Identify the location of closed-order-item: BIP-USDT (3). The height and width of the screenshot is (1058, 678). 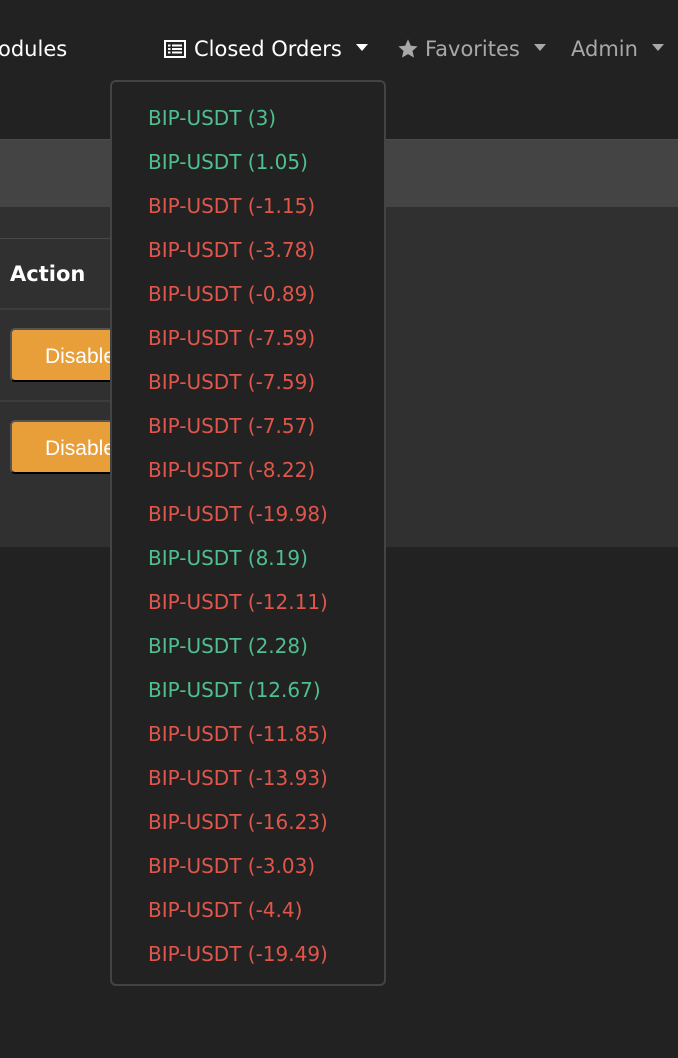
(248, 118).